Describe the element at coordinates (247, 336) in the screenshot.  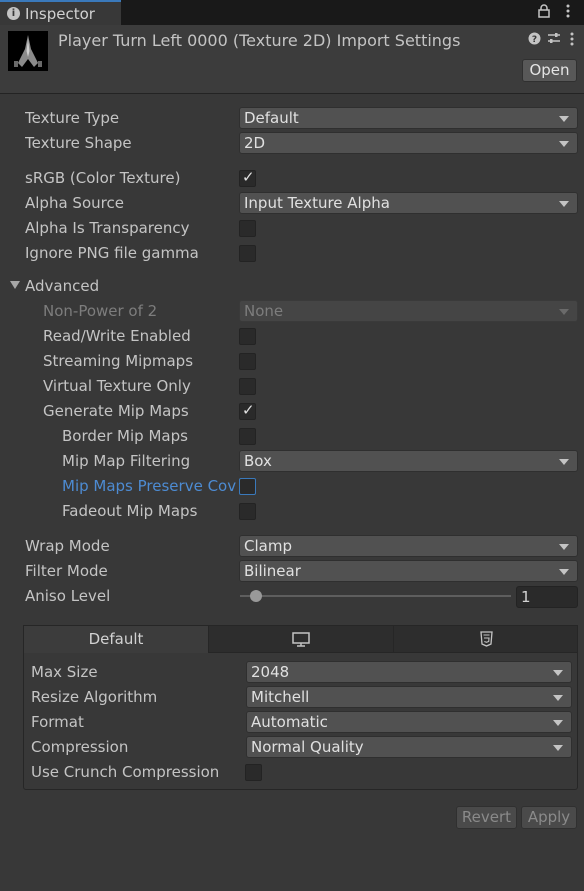
I see `read-write-checkbox` at that location.